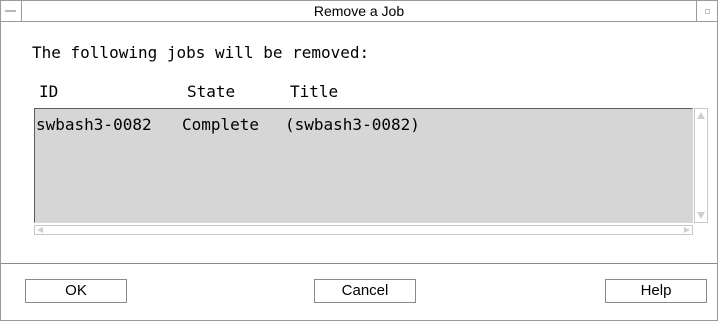  What do you see at coordinates (11, 11) in the screenshot?
I see `window-menu-icon` at bounding box center [11, 11].